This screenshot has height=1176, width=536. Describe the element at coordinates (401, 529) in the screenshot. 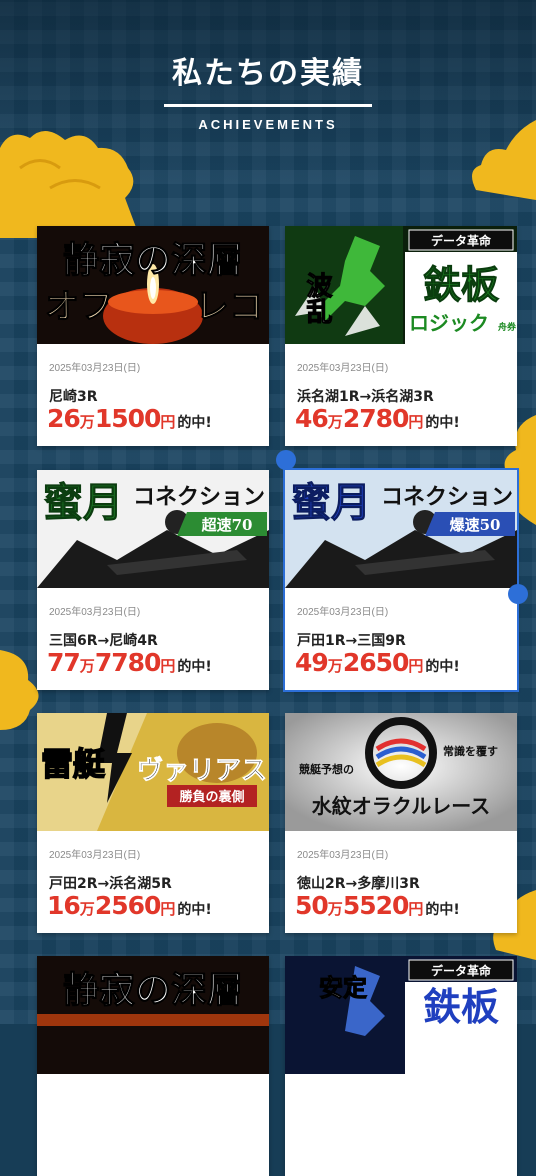

I see `banner-image: 蜜月 コネクション 爆速50` at that location.